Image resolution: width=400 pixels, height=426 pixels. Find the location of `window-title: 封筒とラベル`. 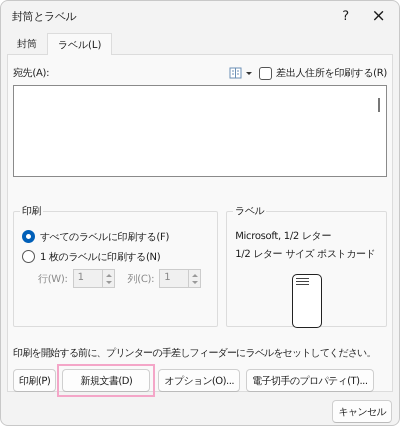

window-title: 封筒とラベル is located at coordinates (45, 16).